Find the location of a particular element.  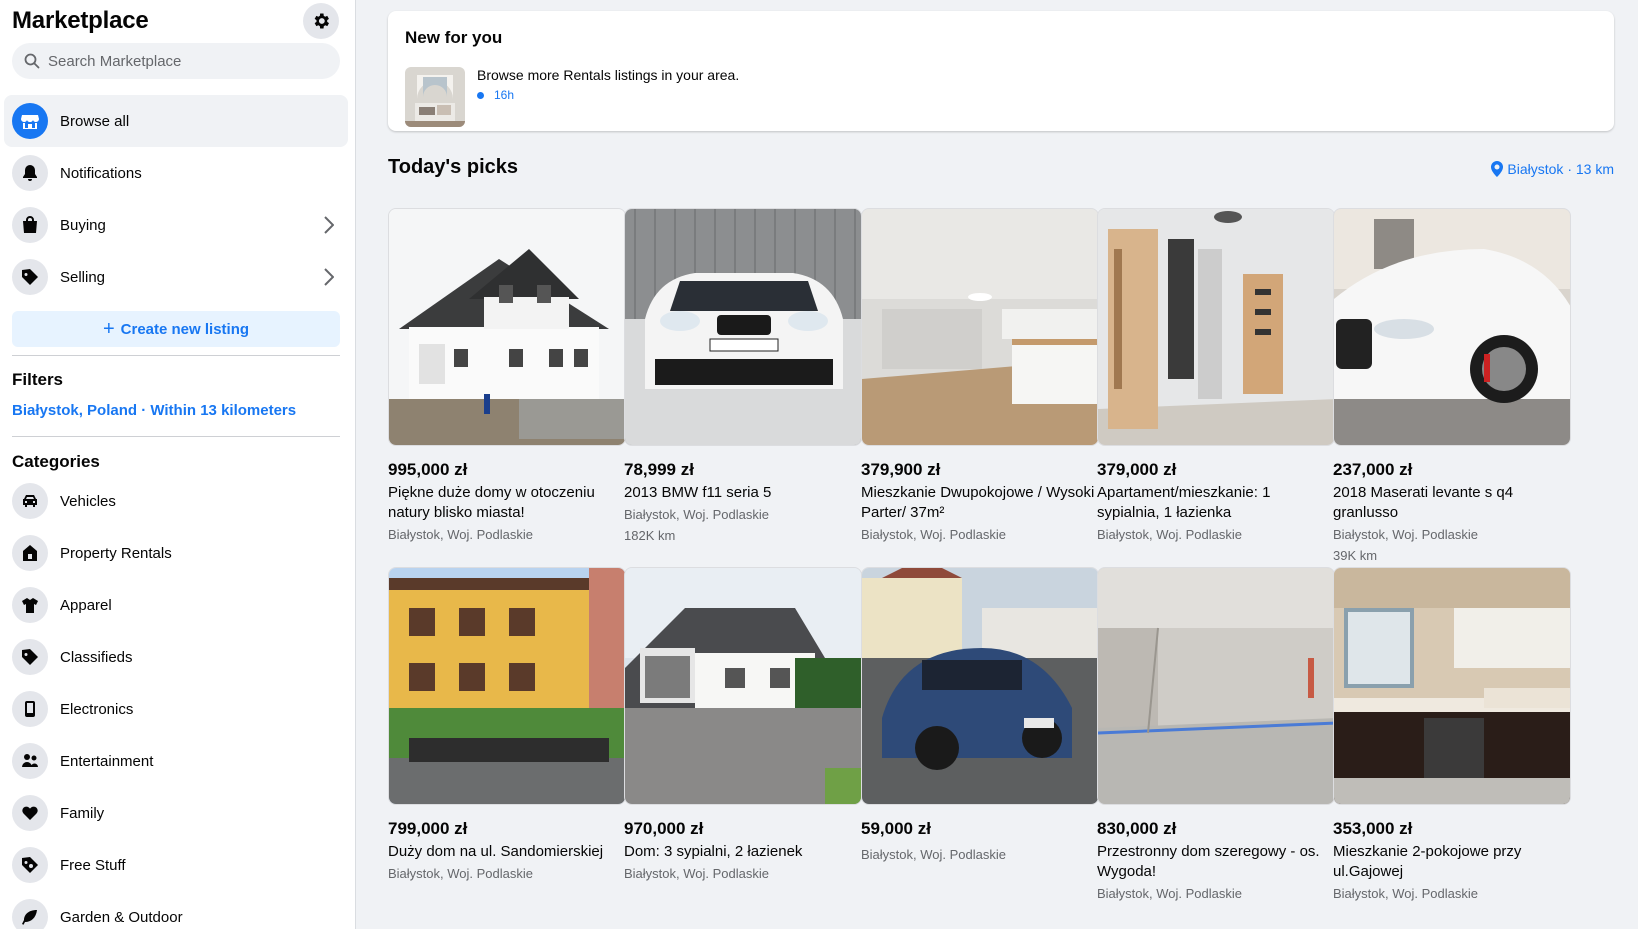

house-icon is located at coordinates (30, 553).